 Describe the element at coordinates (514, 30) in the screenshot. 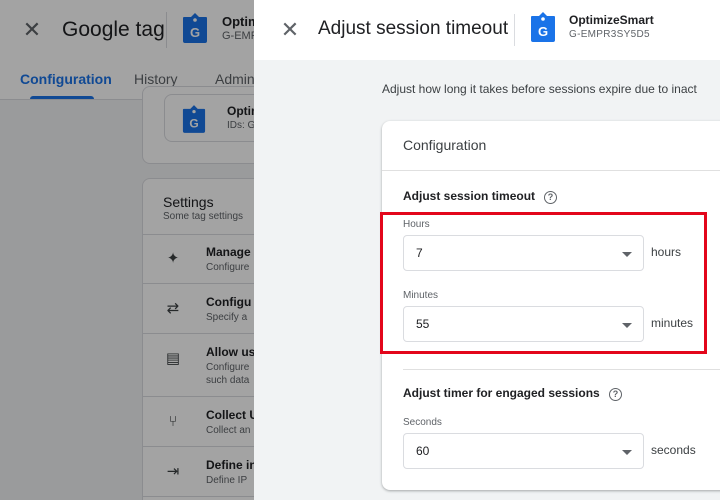

I see `header-divider` at that location.